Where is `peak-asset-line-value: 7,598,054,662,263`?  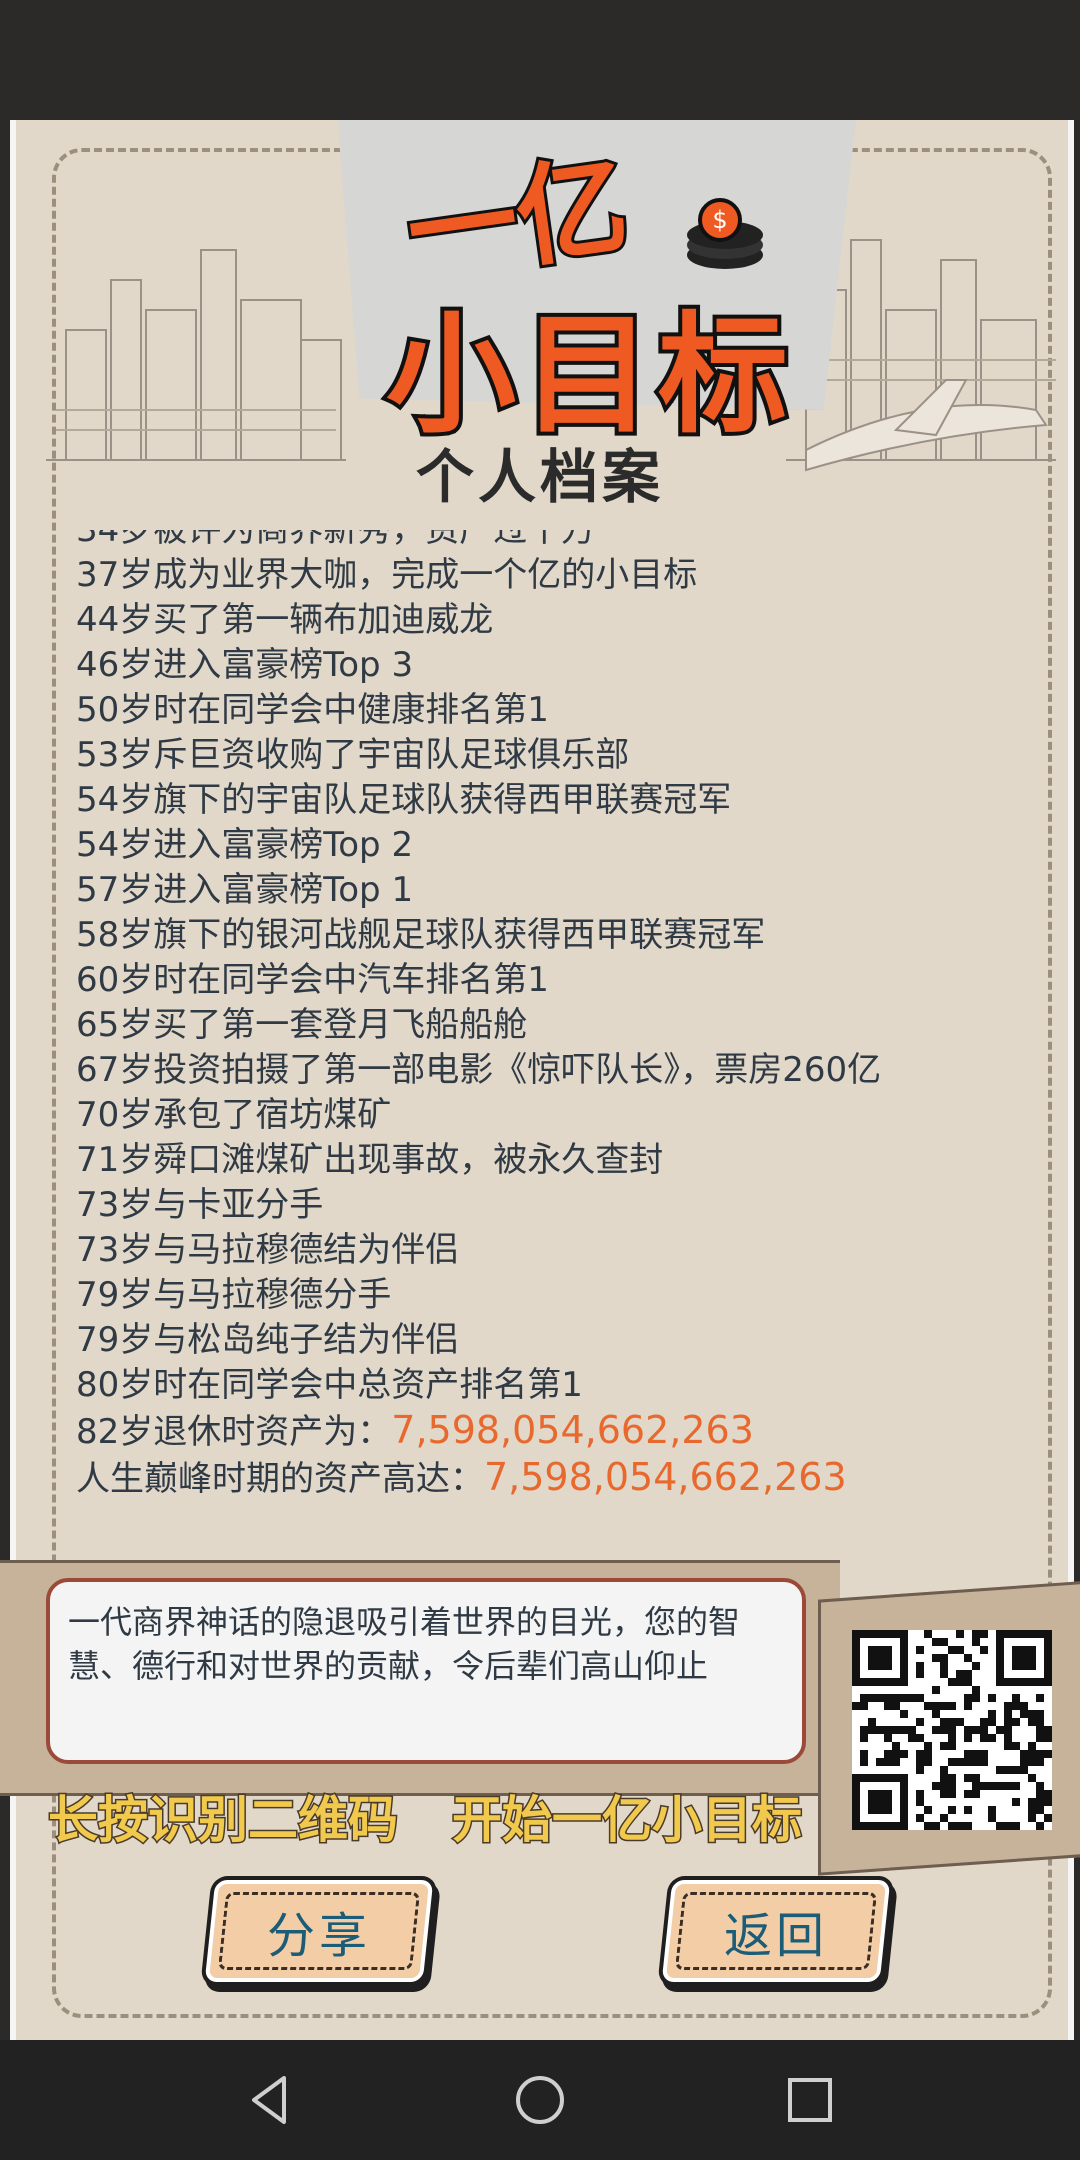 peak-asset-line-value: 7,598,054,662,263 is located at coordinates (665, 1477).